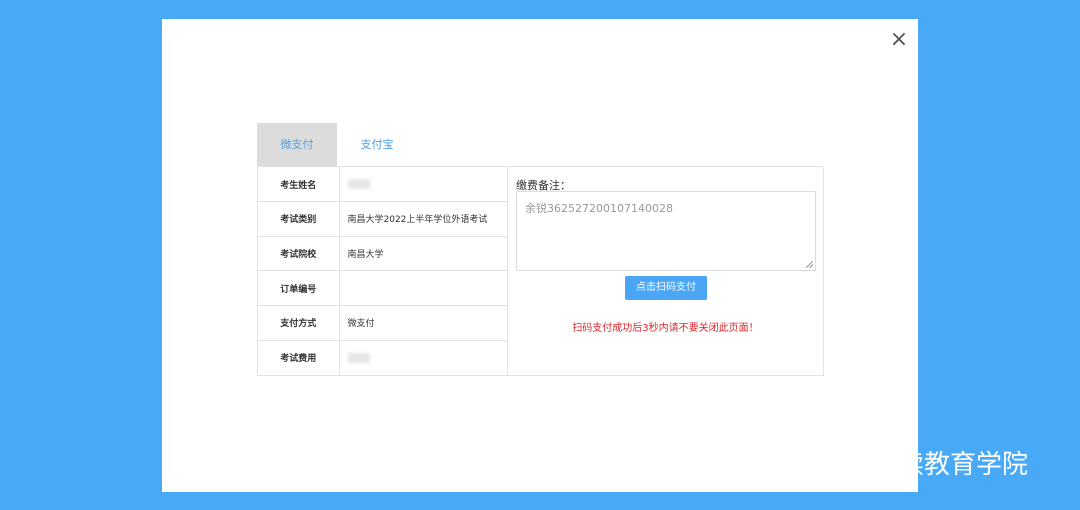  I want to click on resize-grip-icon, so click(809, 264).